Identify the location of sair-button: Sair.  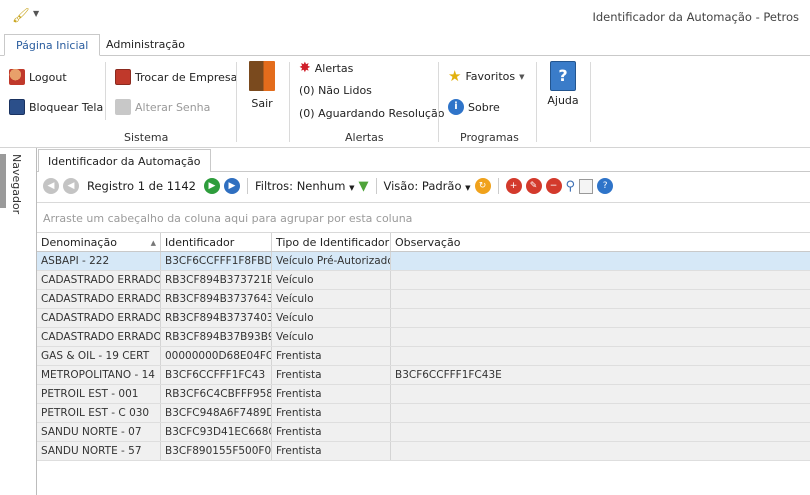
(262, 85).